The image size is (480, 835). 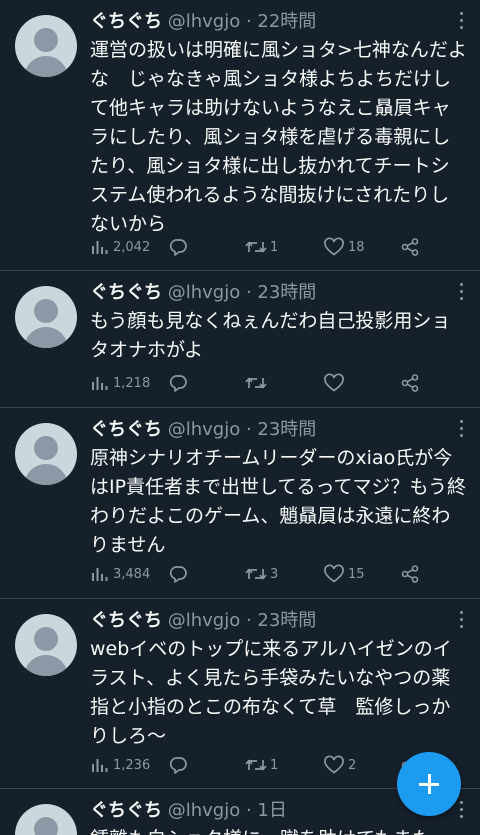 I want to click on retweet-count: 3, so click(x=274, y=574).